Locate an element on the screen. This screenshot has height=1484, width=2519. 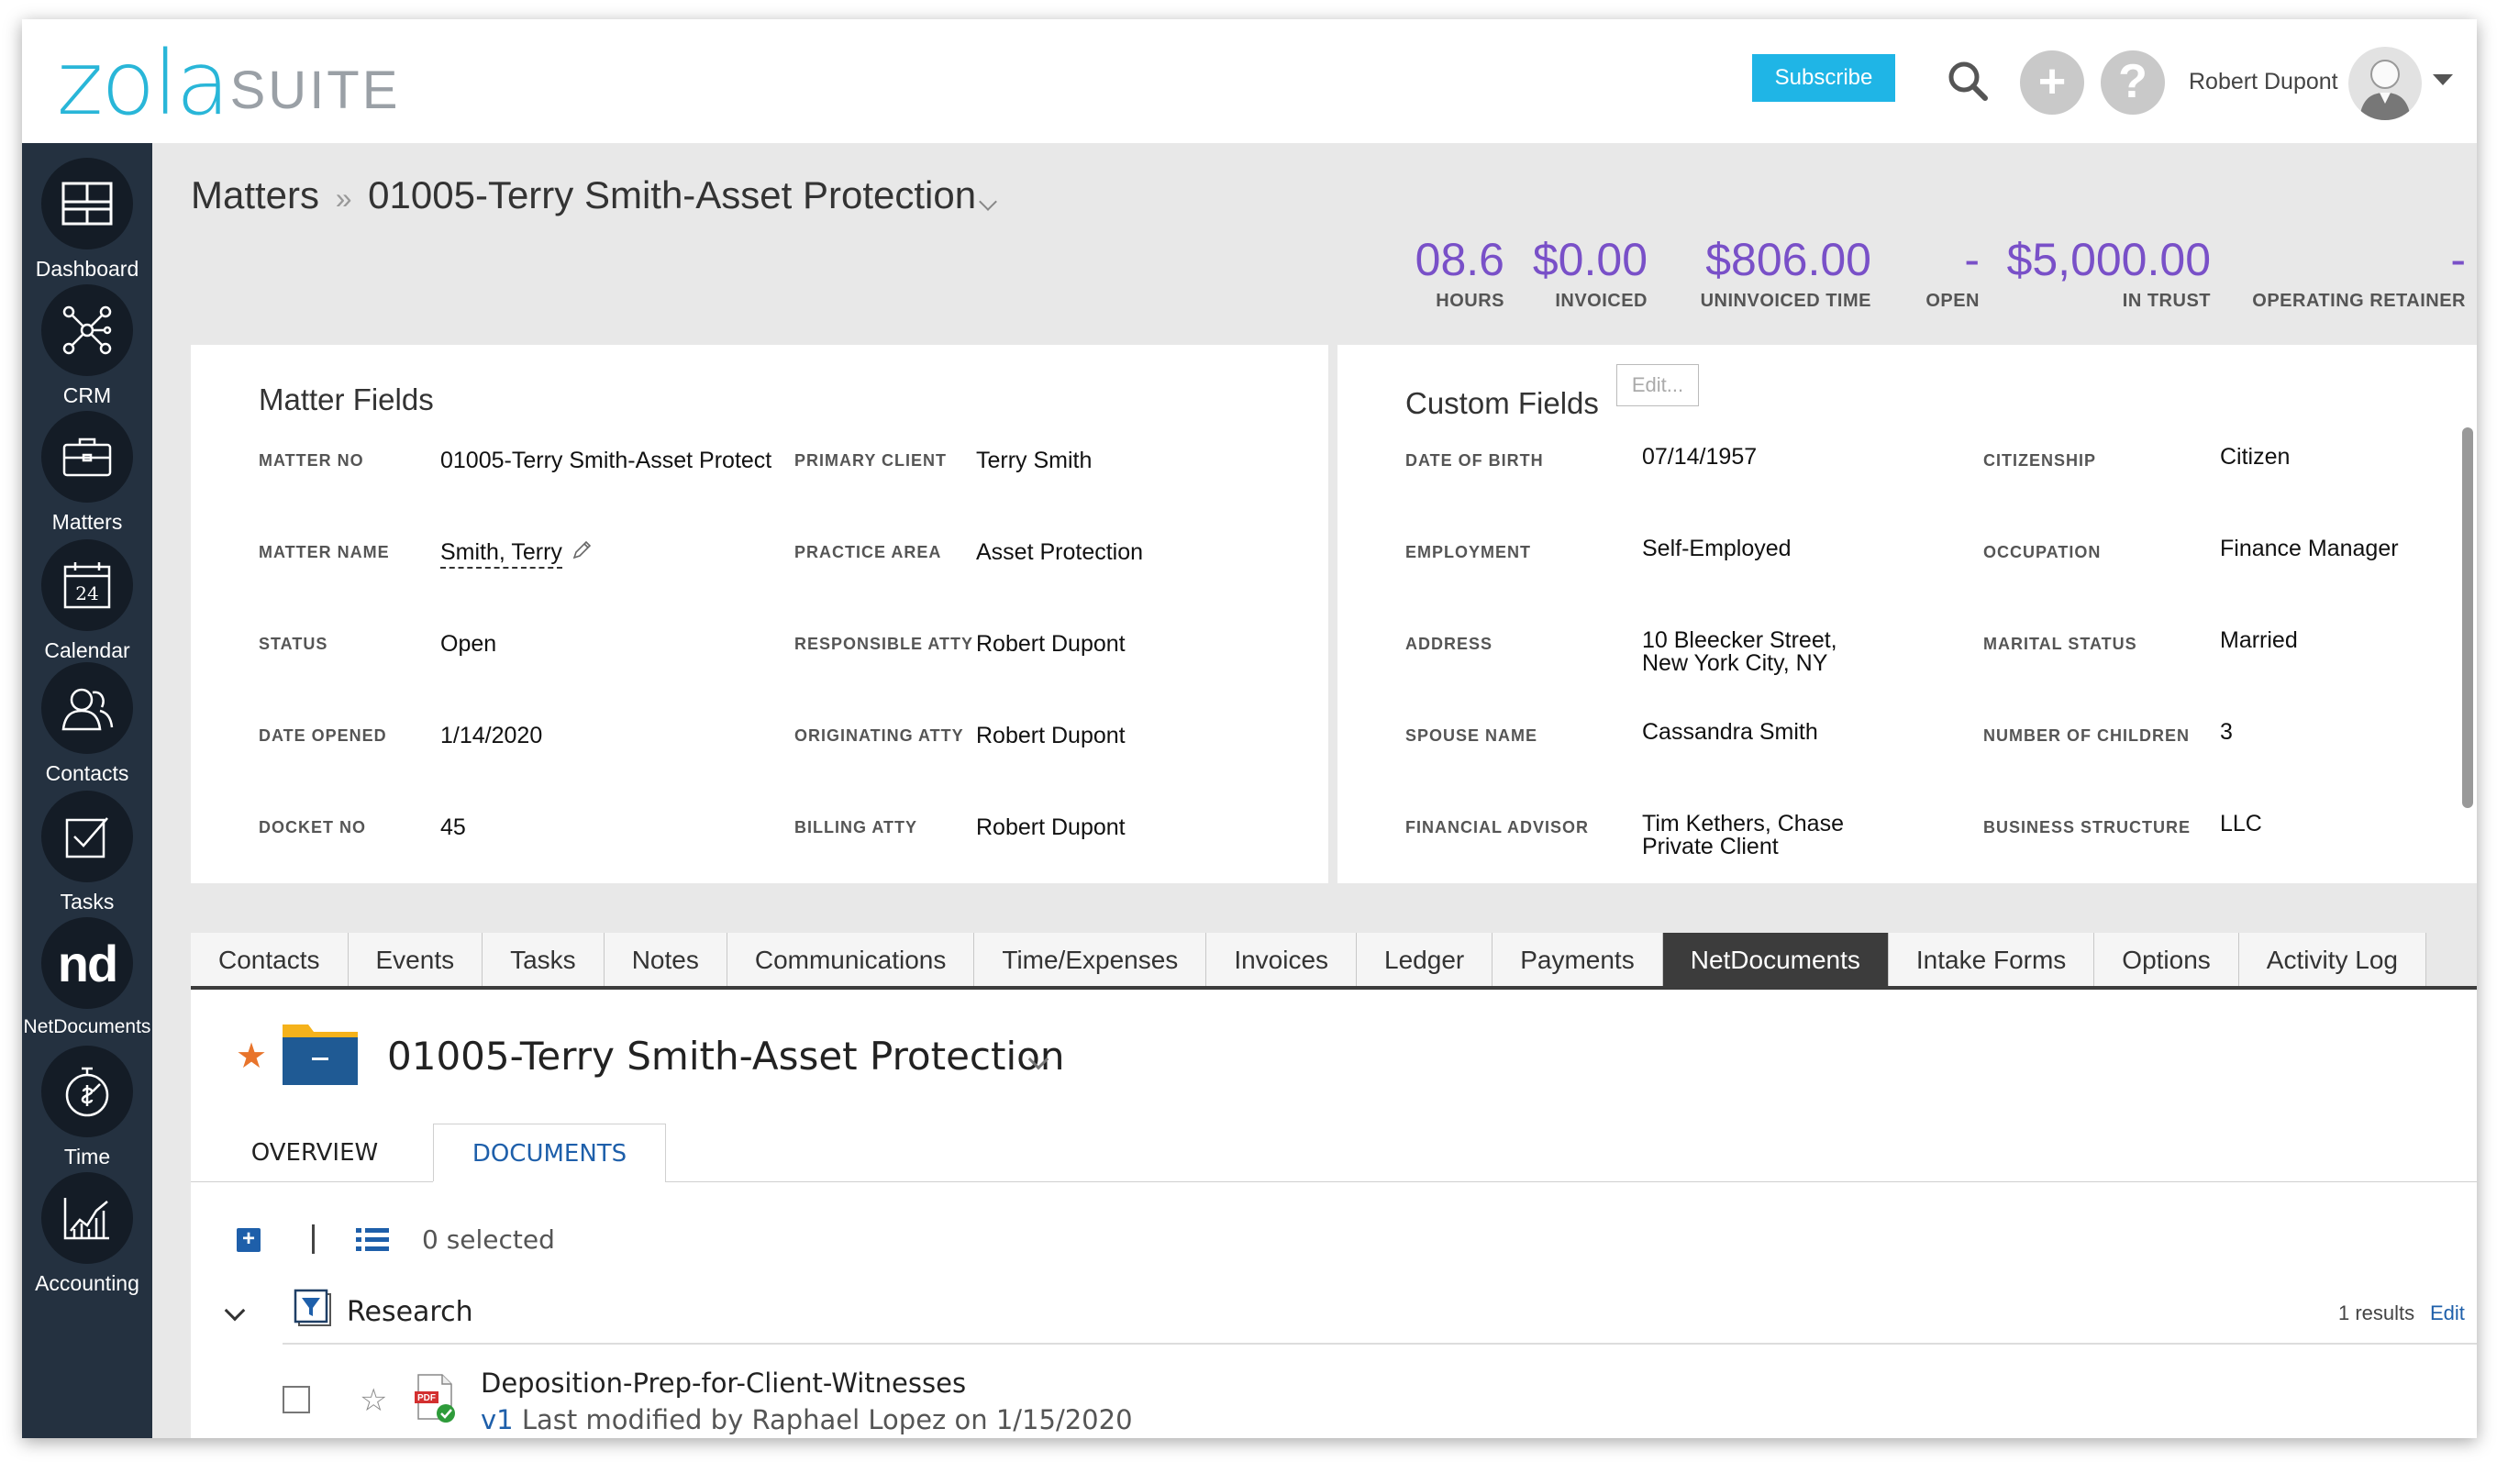
tab-netdocuments: NetDocuments is located at coordinates (1775, 960).